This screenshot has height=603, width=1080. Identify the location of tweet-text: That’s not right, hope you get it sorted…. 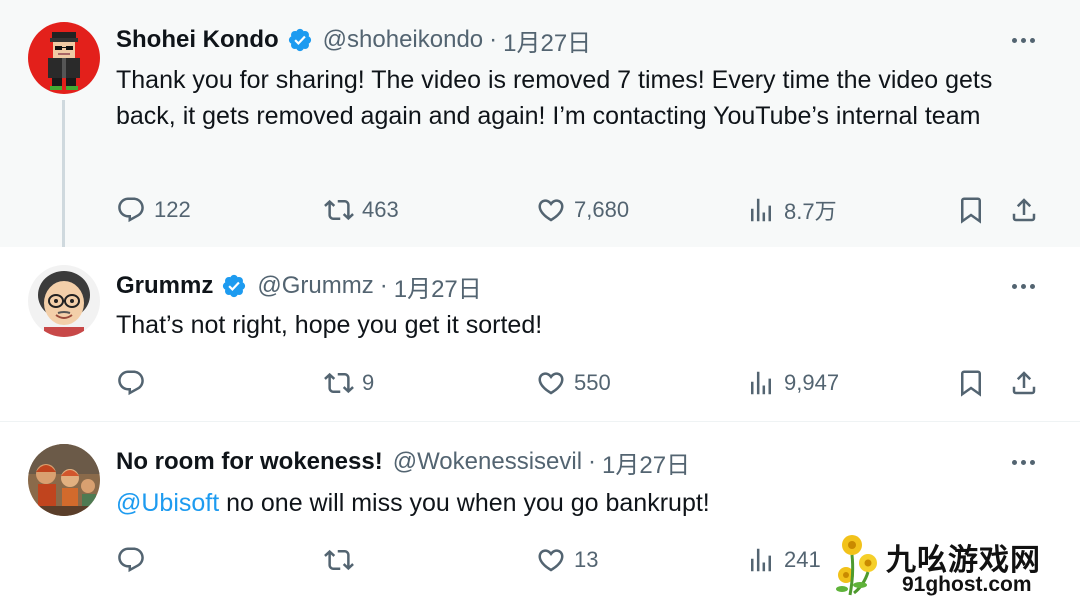
(329, 325).